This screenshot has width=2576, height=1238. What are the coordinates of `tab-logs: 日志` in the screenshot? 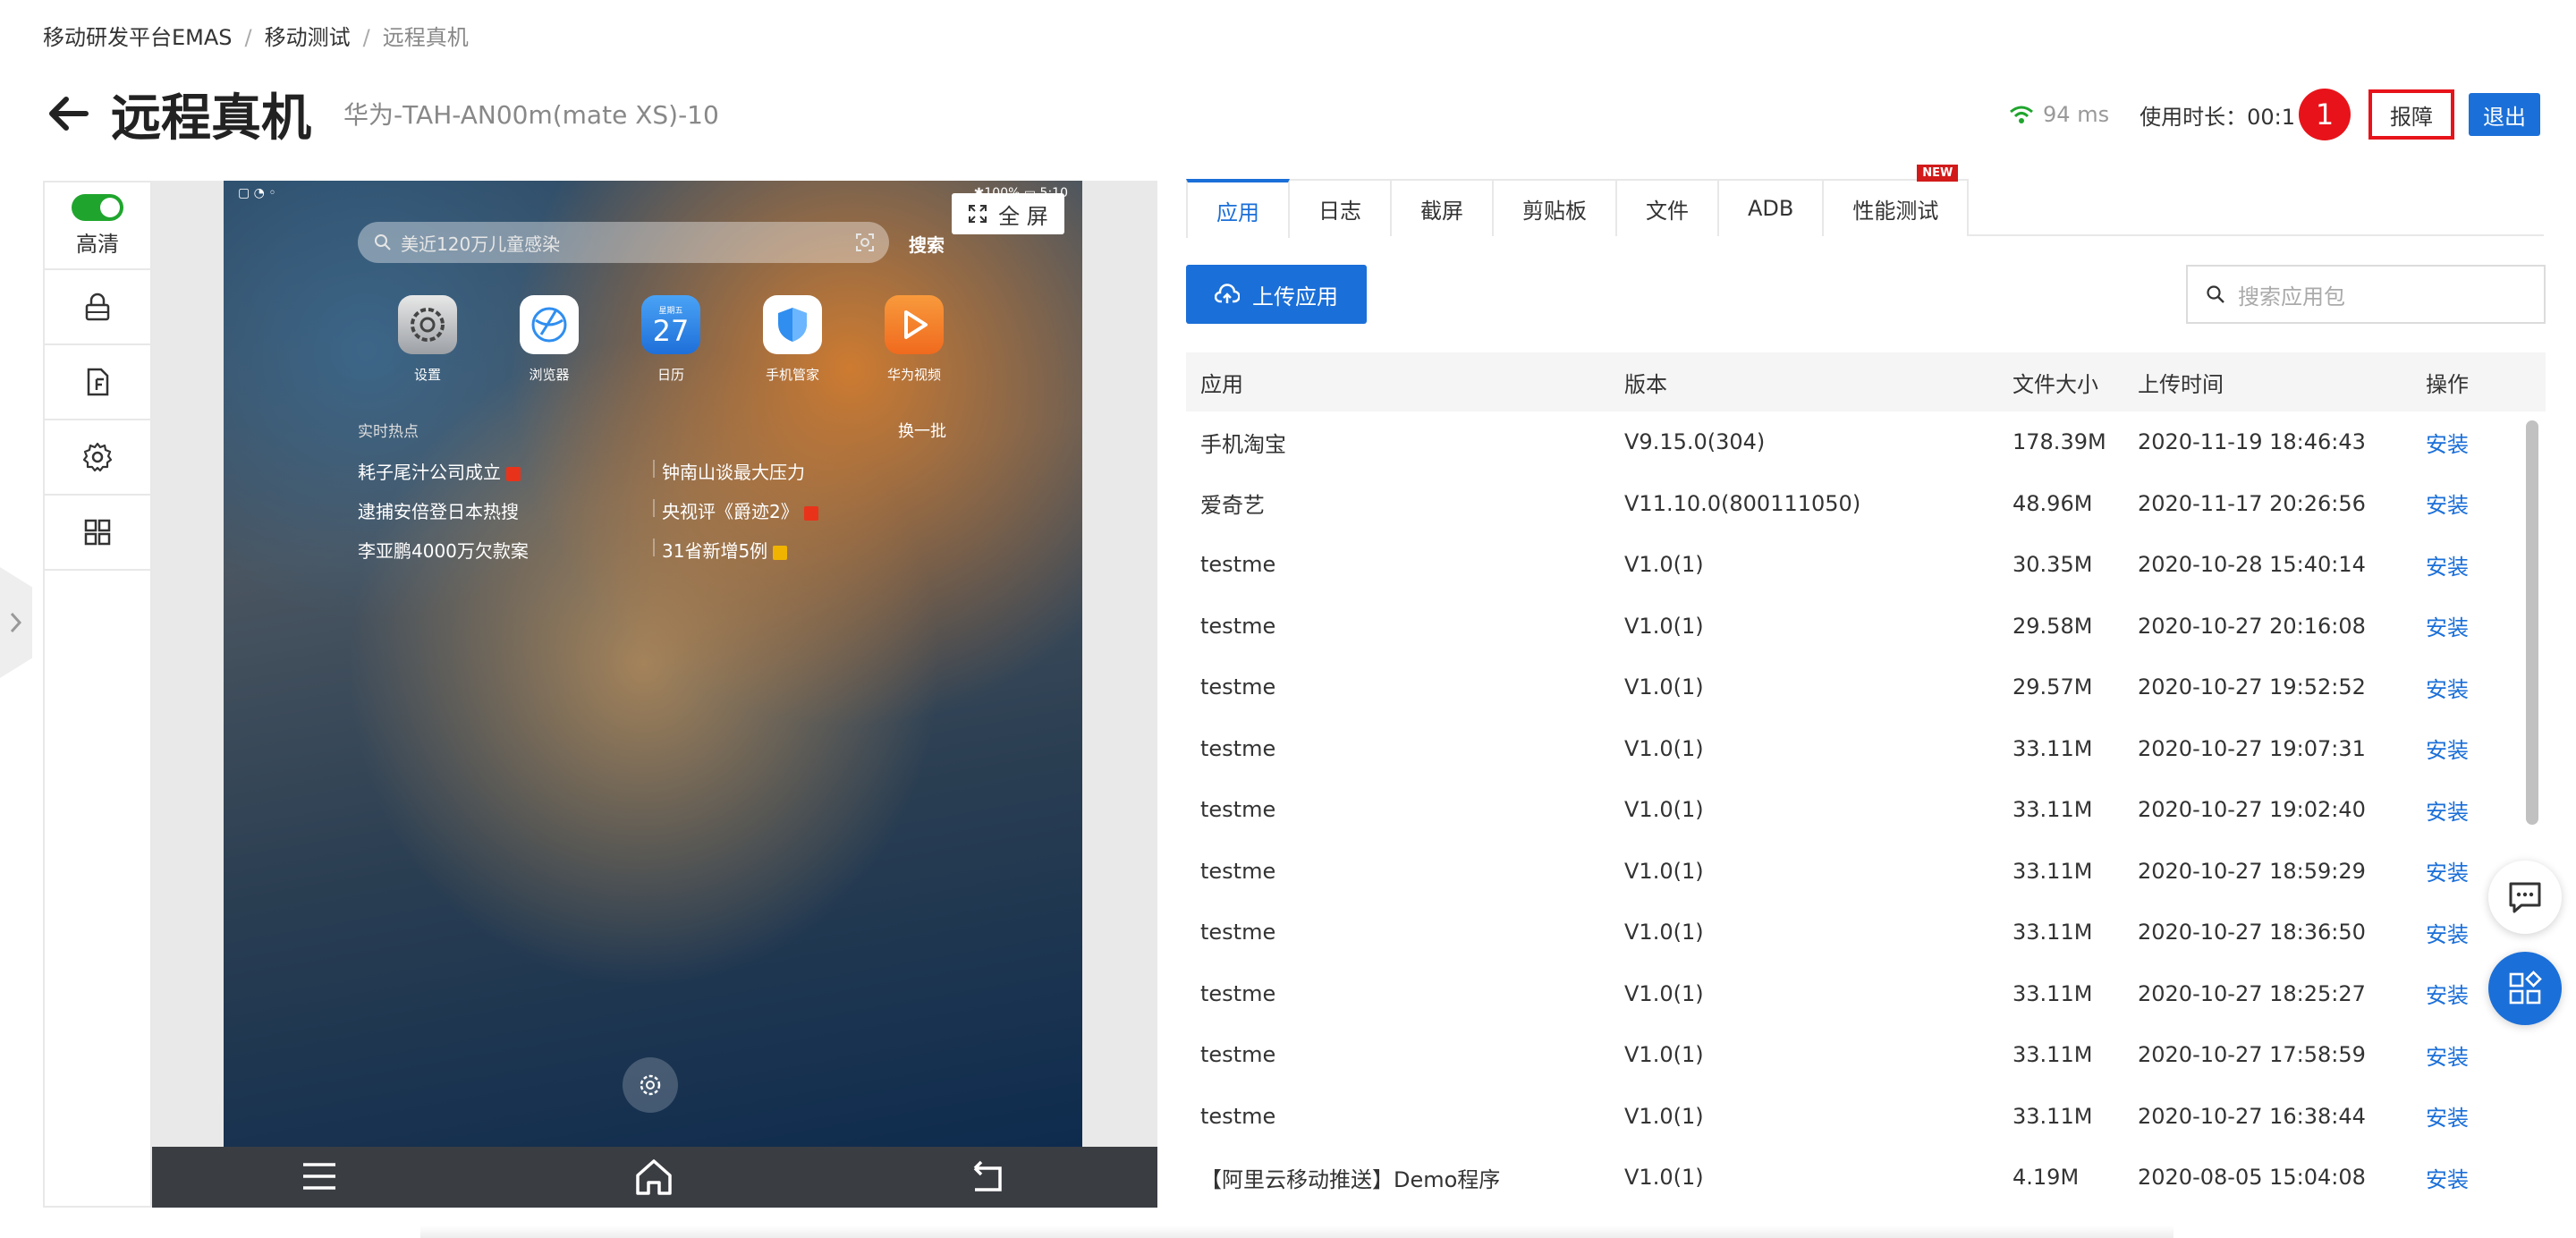 It's located at (1340, 207).